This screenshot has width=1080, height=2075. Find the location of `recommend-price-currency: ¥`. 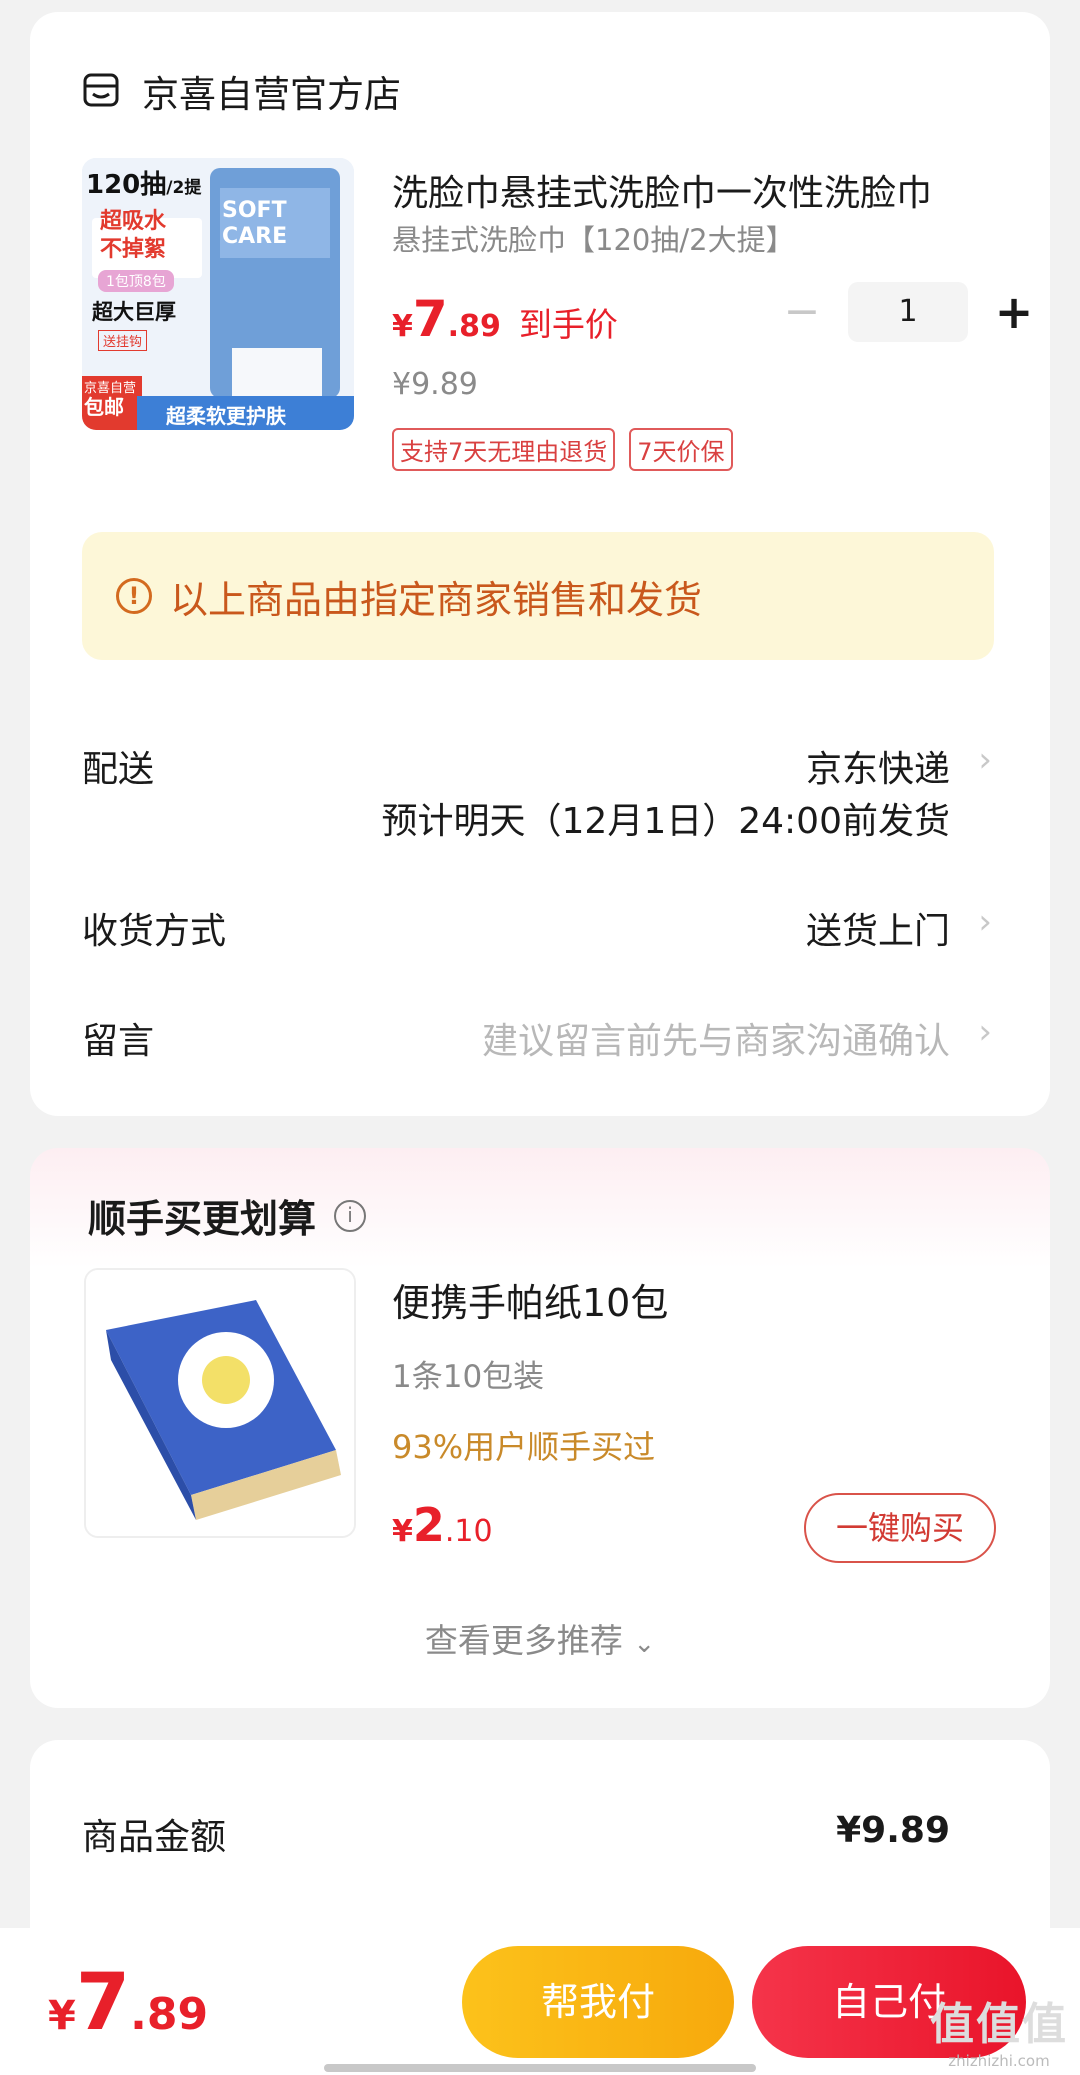

recommend-price-currency: ¥ is located at coordinates (402, 1531).